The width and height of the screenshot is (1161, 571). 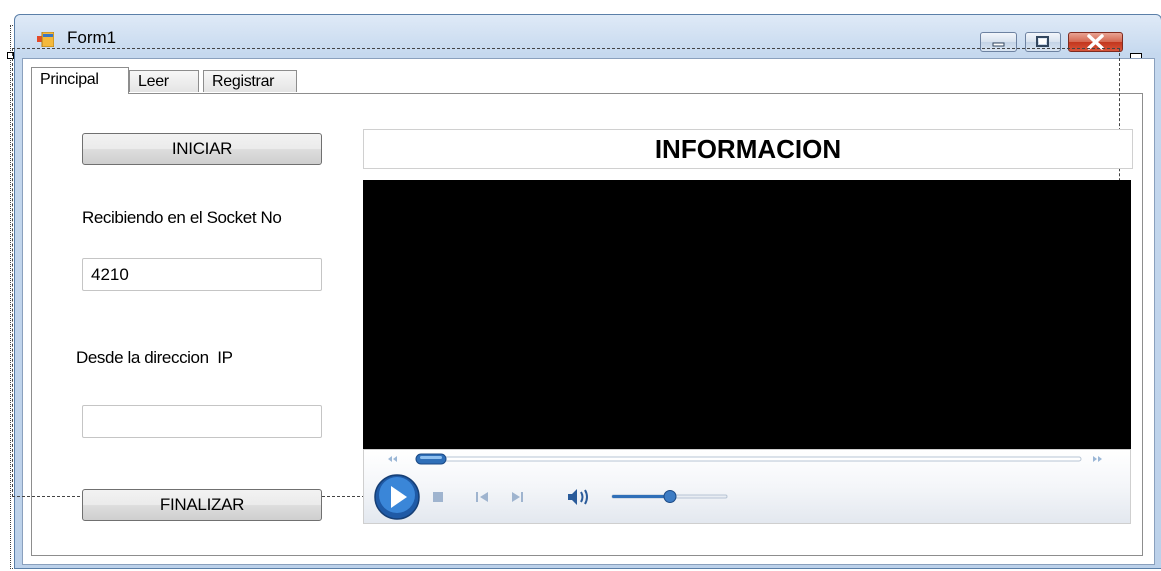 What do you see at coordinates (397, 497) in the screenshot?
I see `play-icon` at bounding box center [397, 497].